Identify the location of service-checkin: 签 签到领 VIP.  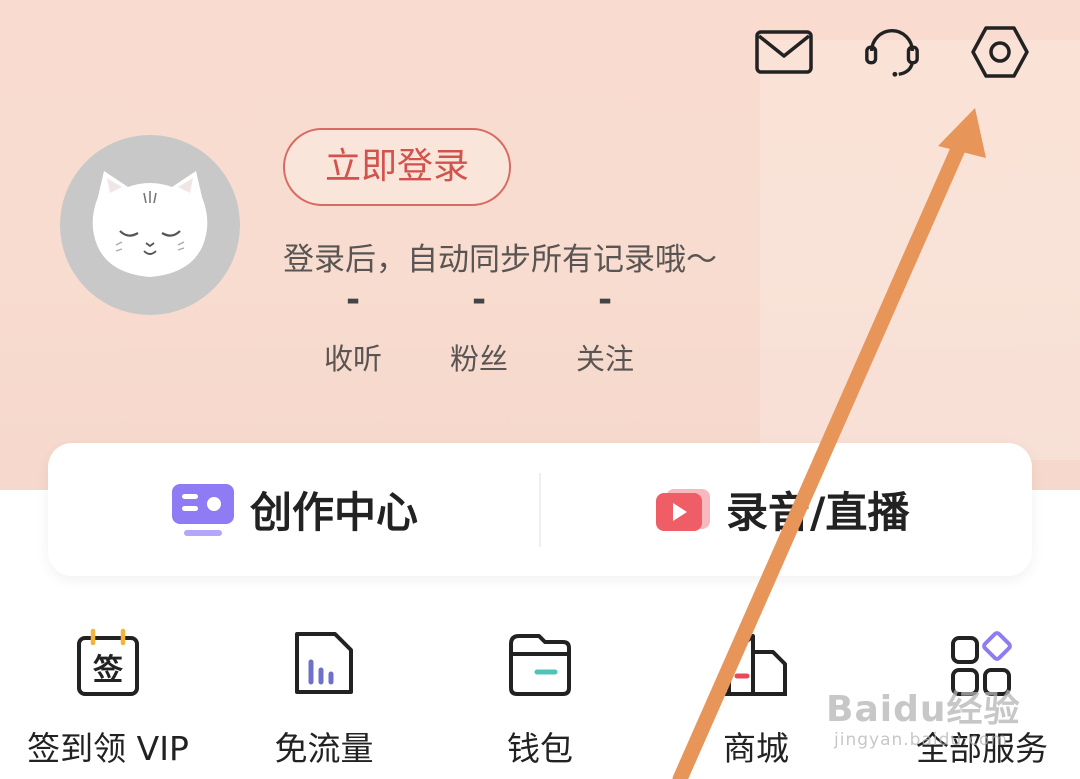
(108, 699).